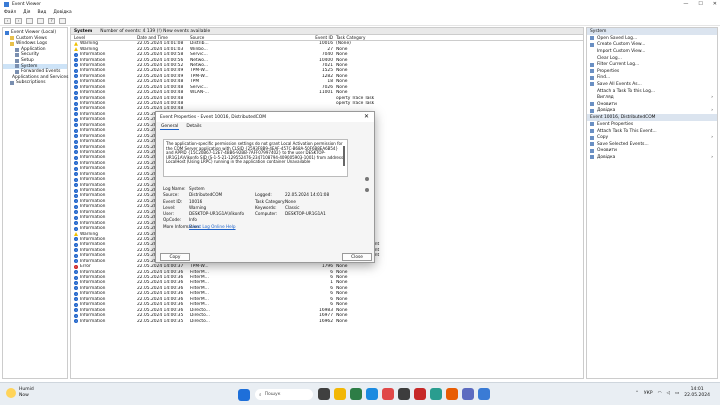 The width and height of the screenshot is (720, 405). Describe the element at coordinates (637, 393) in the screenshot. I see `chevron-up-icon: ⌃` at that location.